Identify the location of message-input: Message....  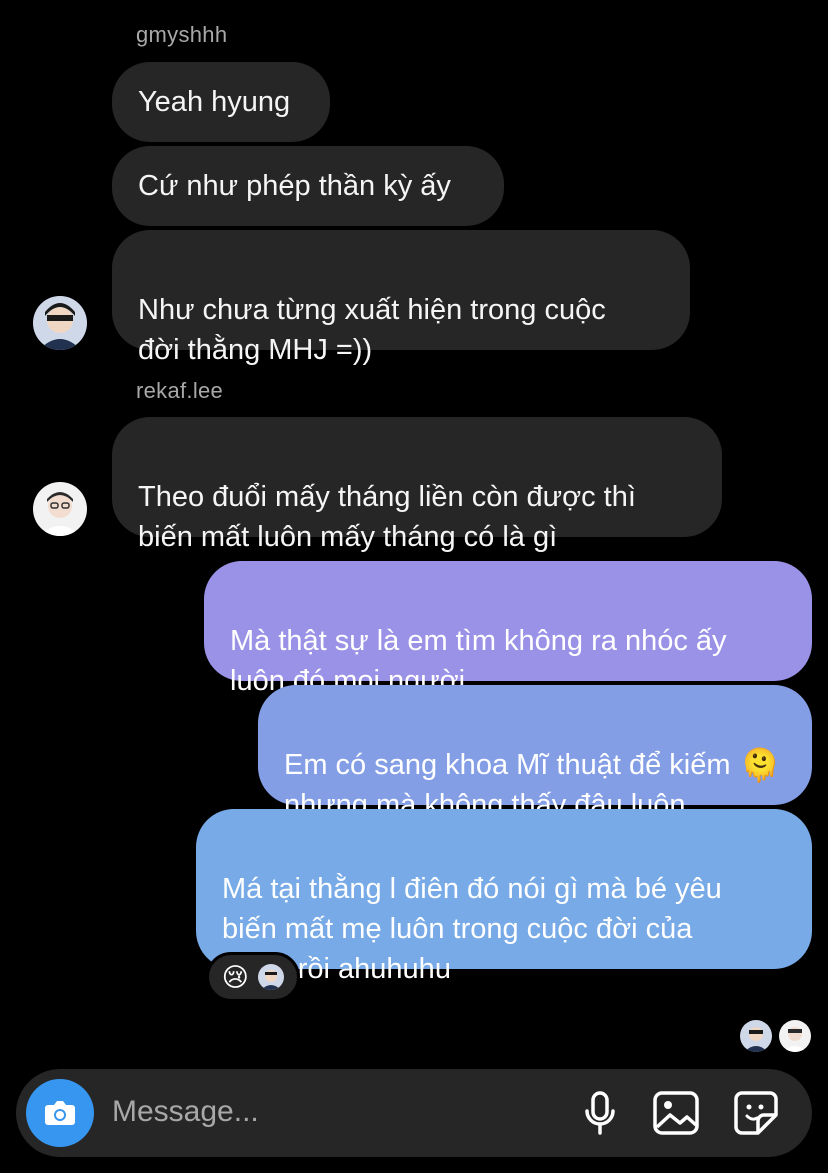
(185, 1112).